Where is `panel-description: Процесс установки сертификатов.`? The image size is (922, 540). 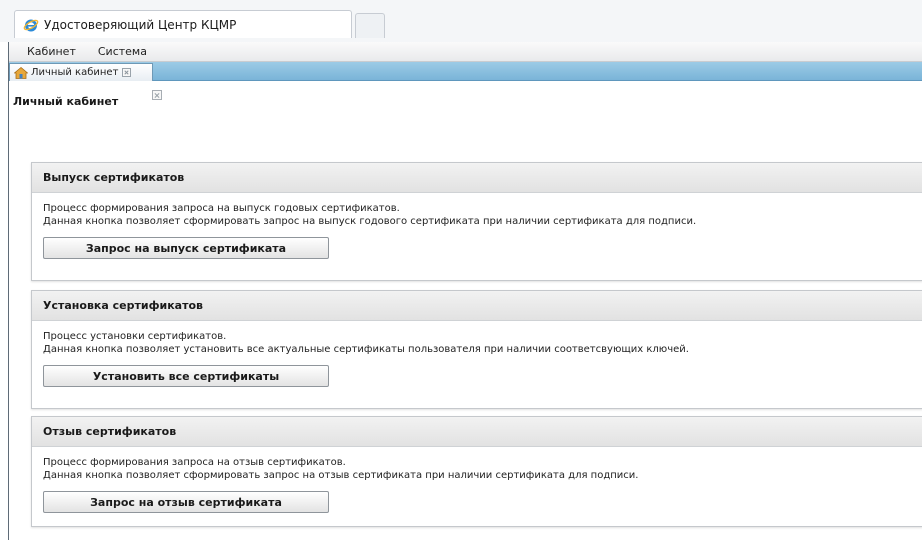 panel-description: Процесс установки сертификатов. is located at coordinates (135, 336).